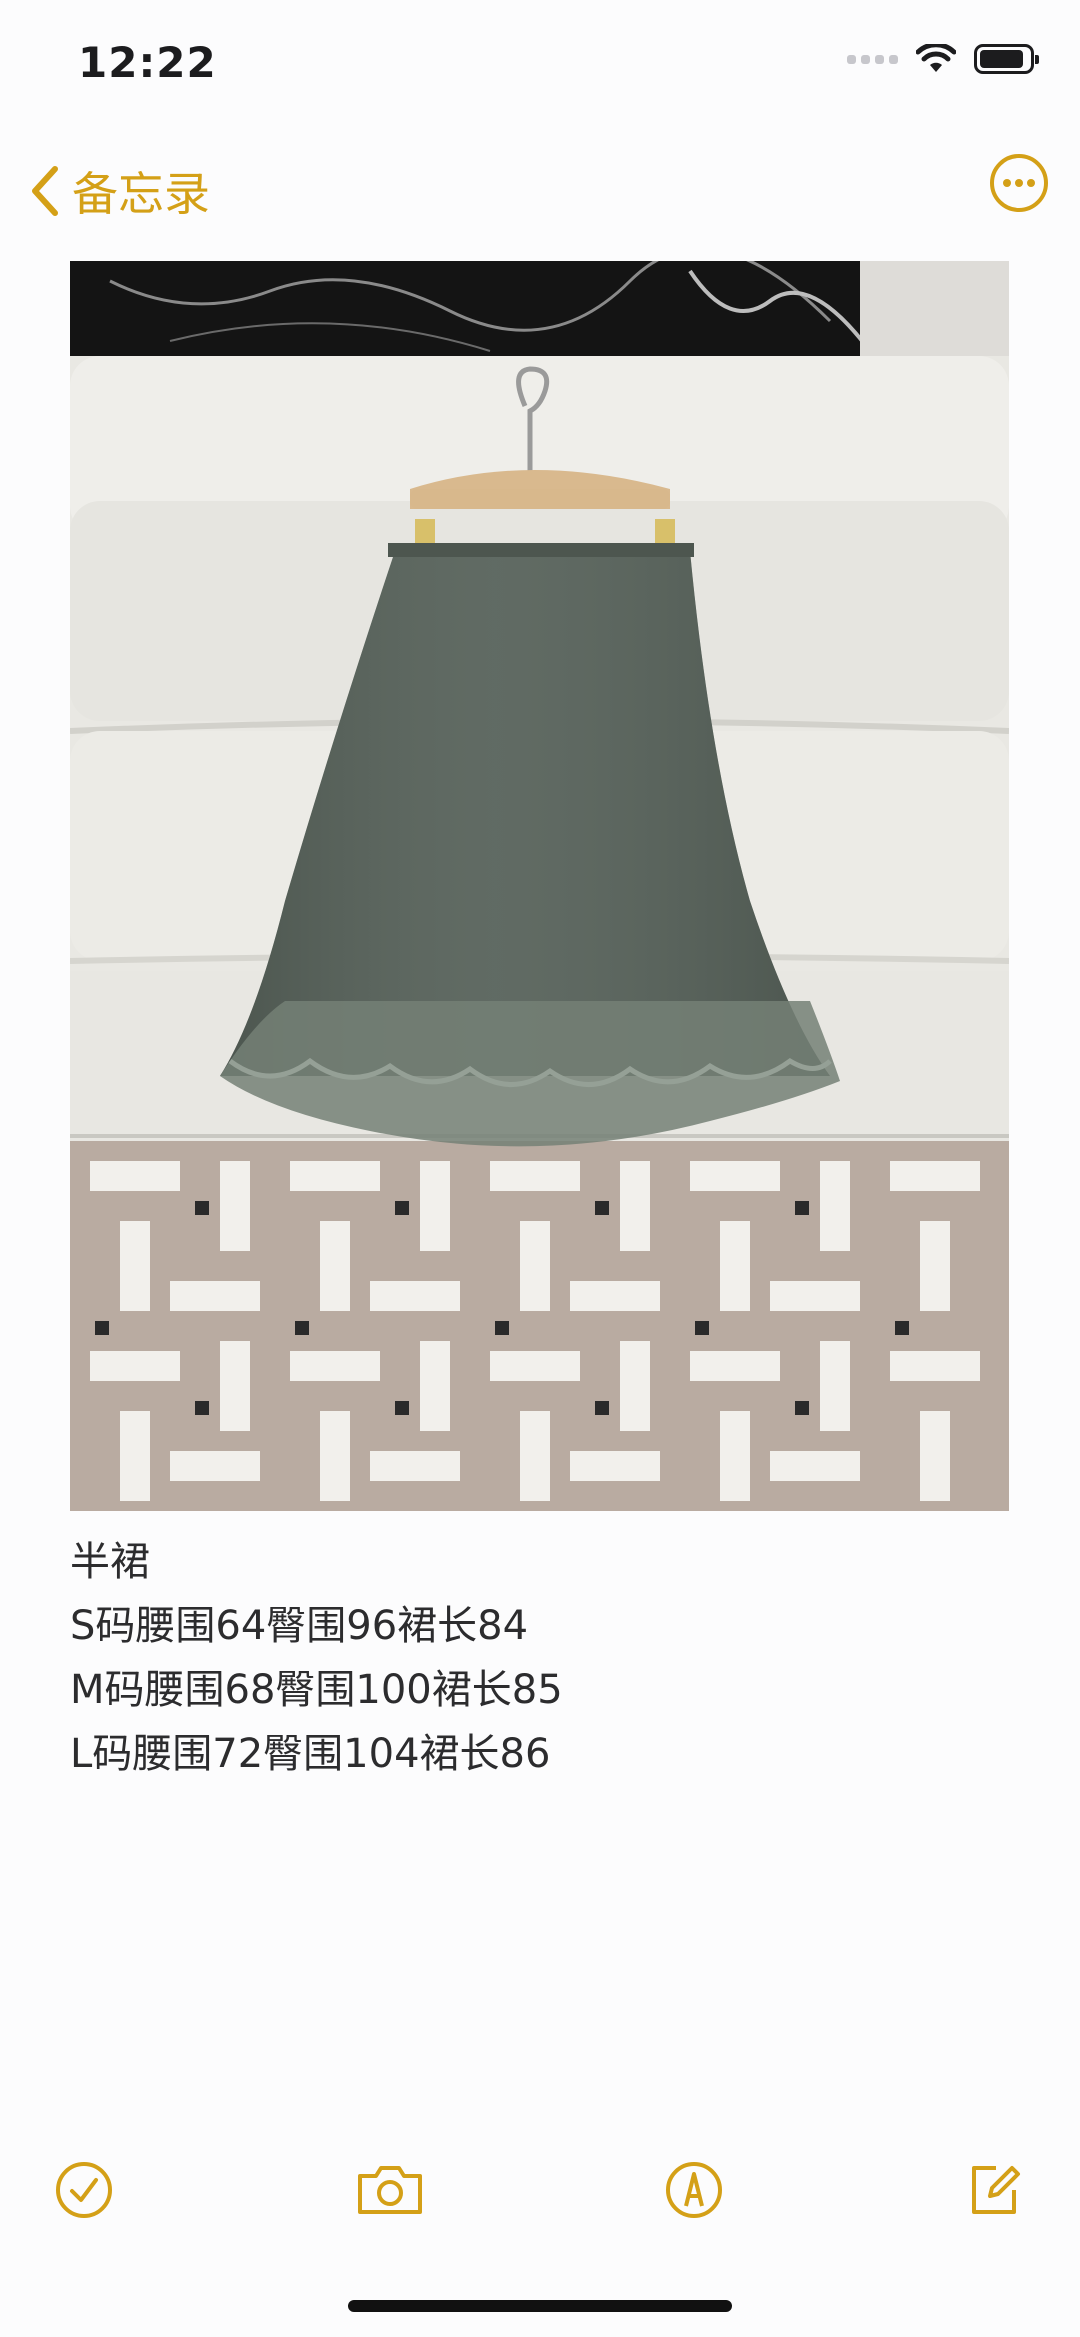 The image size is (1080, 2337). I want to click on cellular-signal-icon, so click(872, 59).